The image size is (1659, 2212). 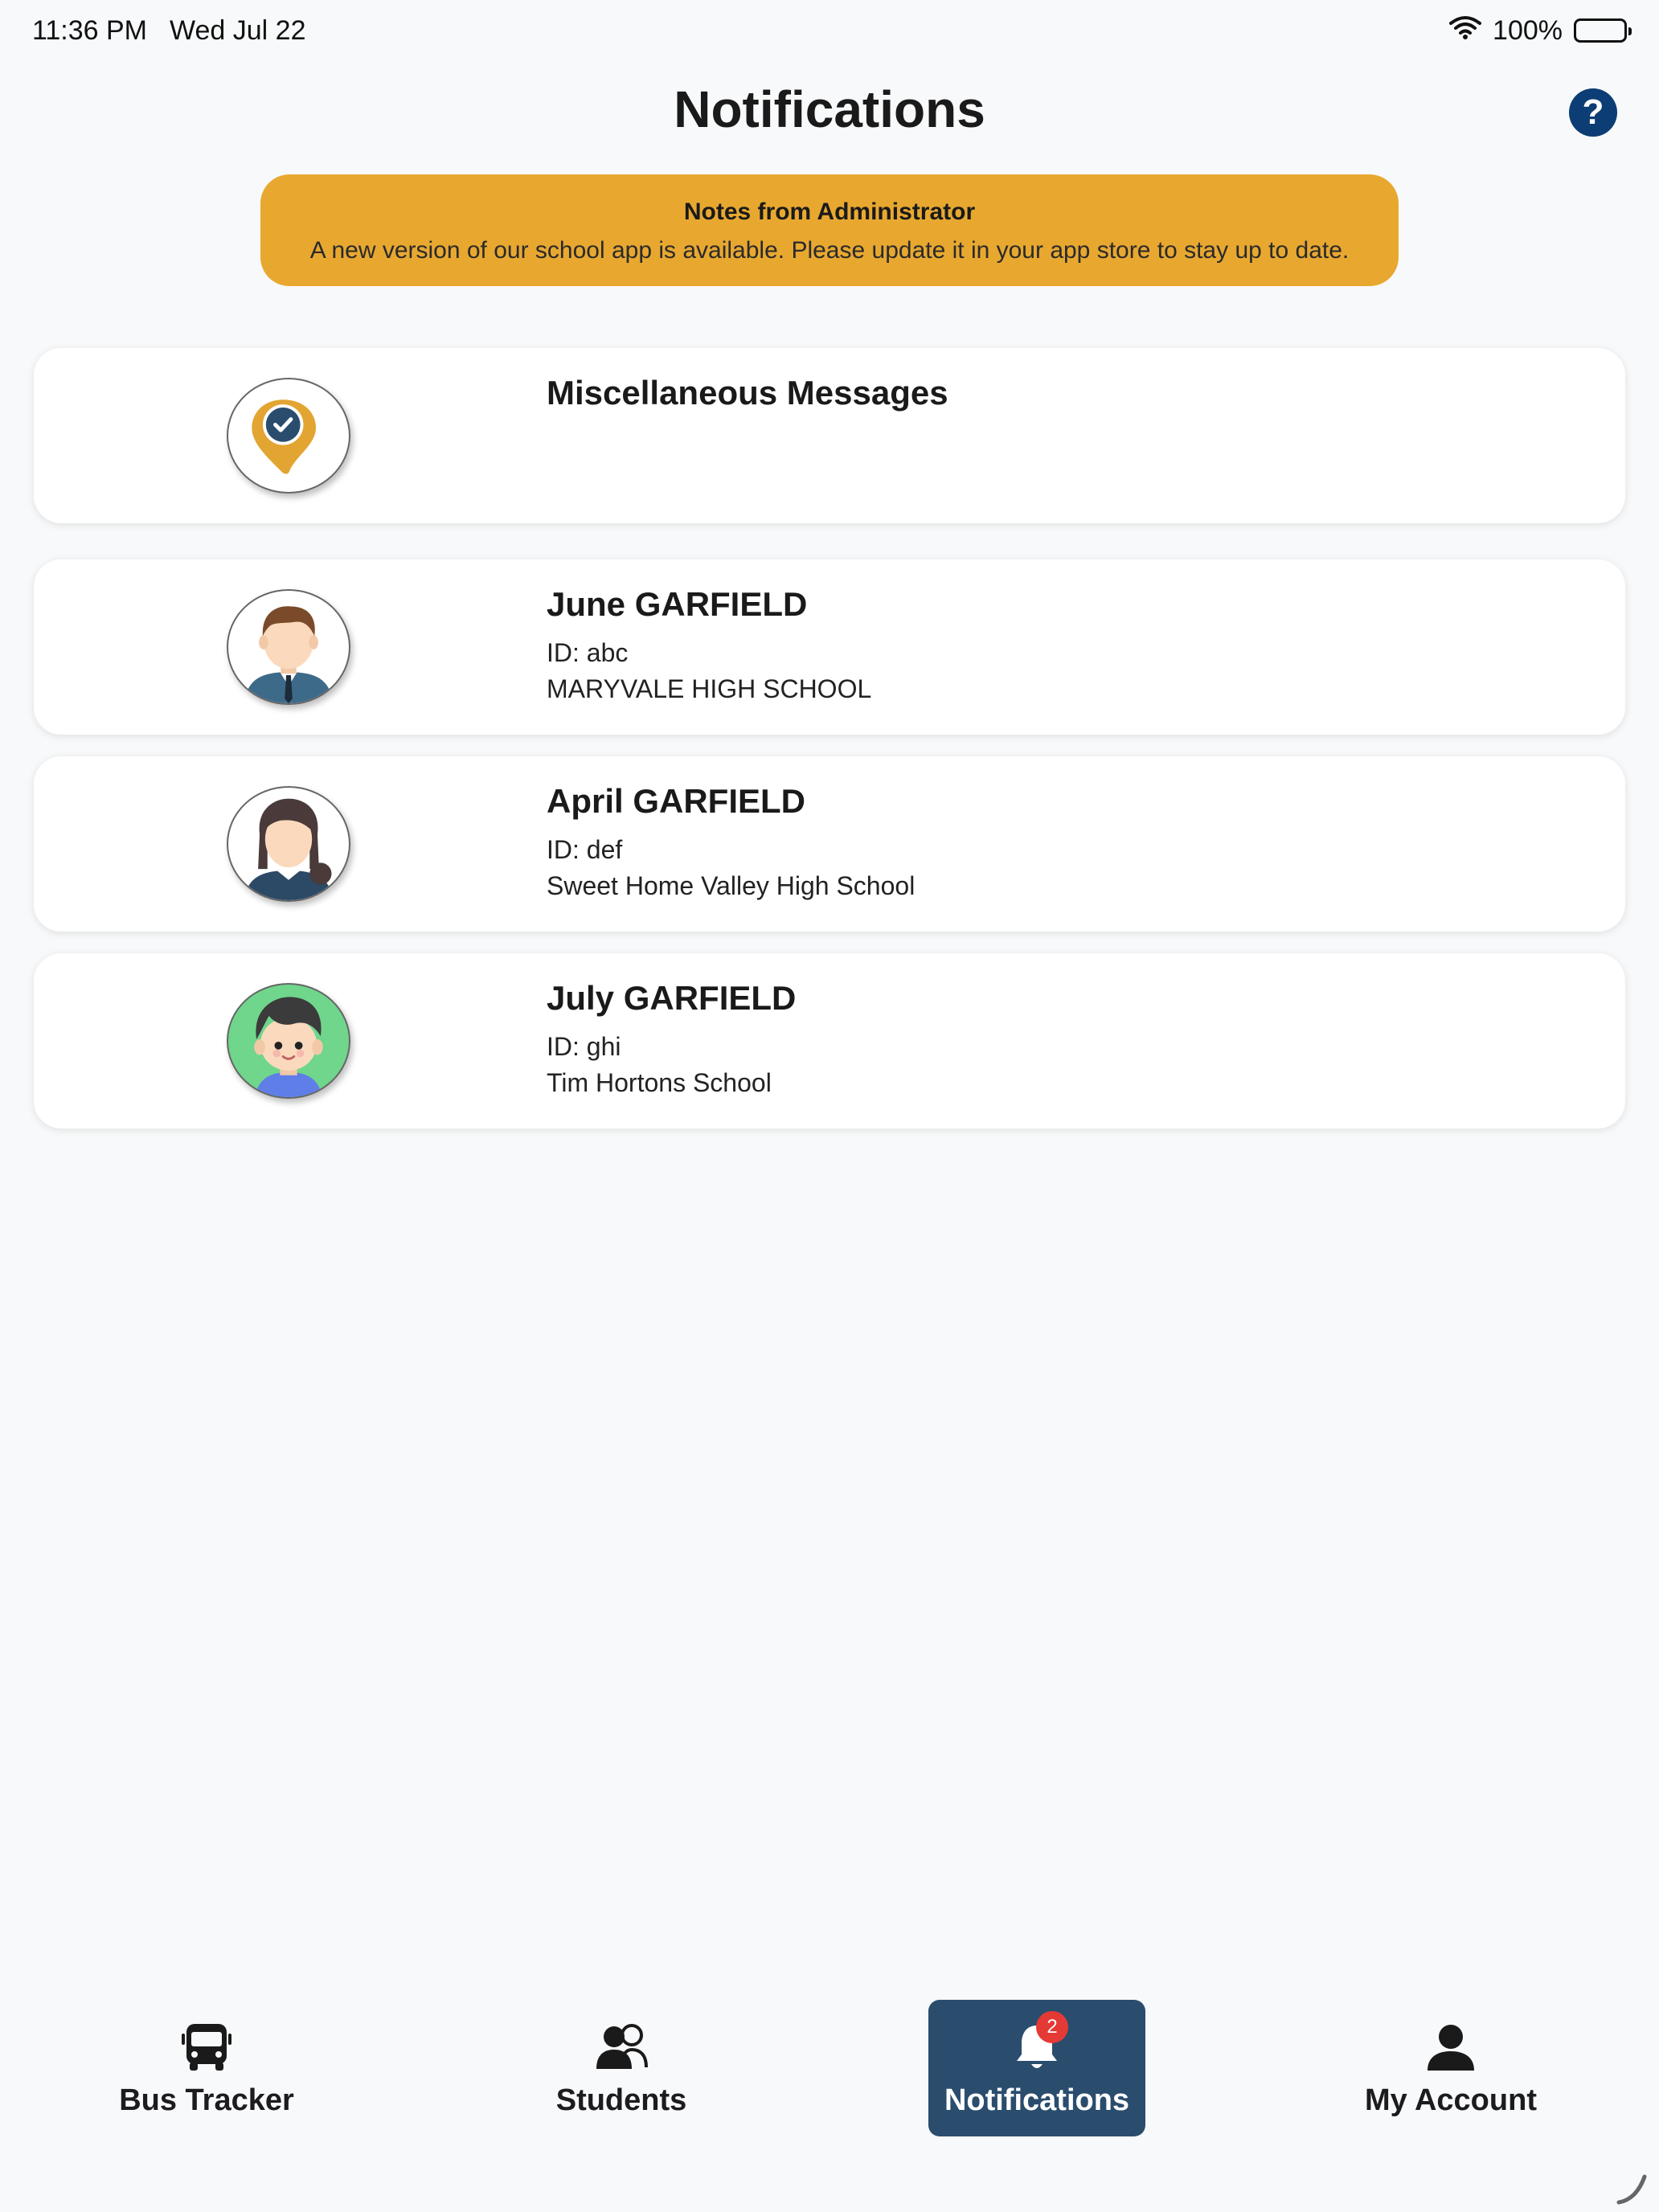 I want to click on student-name: July GARFIELD, so click(x=672, y=998).